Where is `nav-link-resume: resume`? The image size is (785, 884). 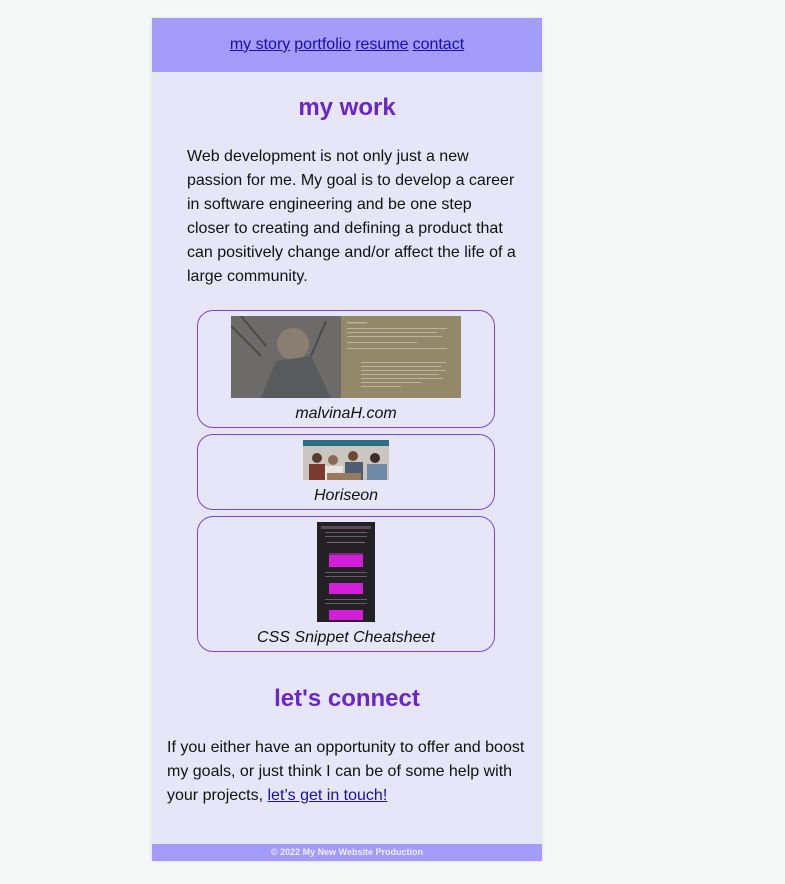 nav-link-resume: resume is located at coordinates (381, 45).